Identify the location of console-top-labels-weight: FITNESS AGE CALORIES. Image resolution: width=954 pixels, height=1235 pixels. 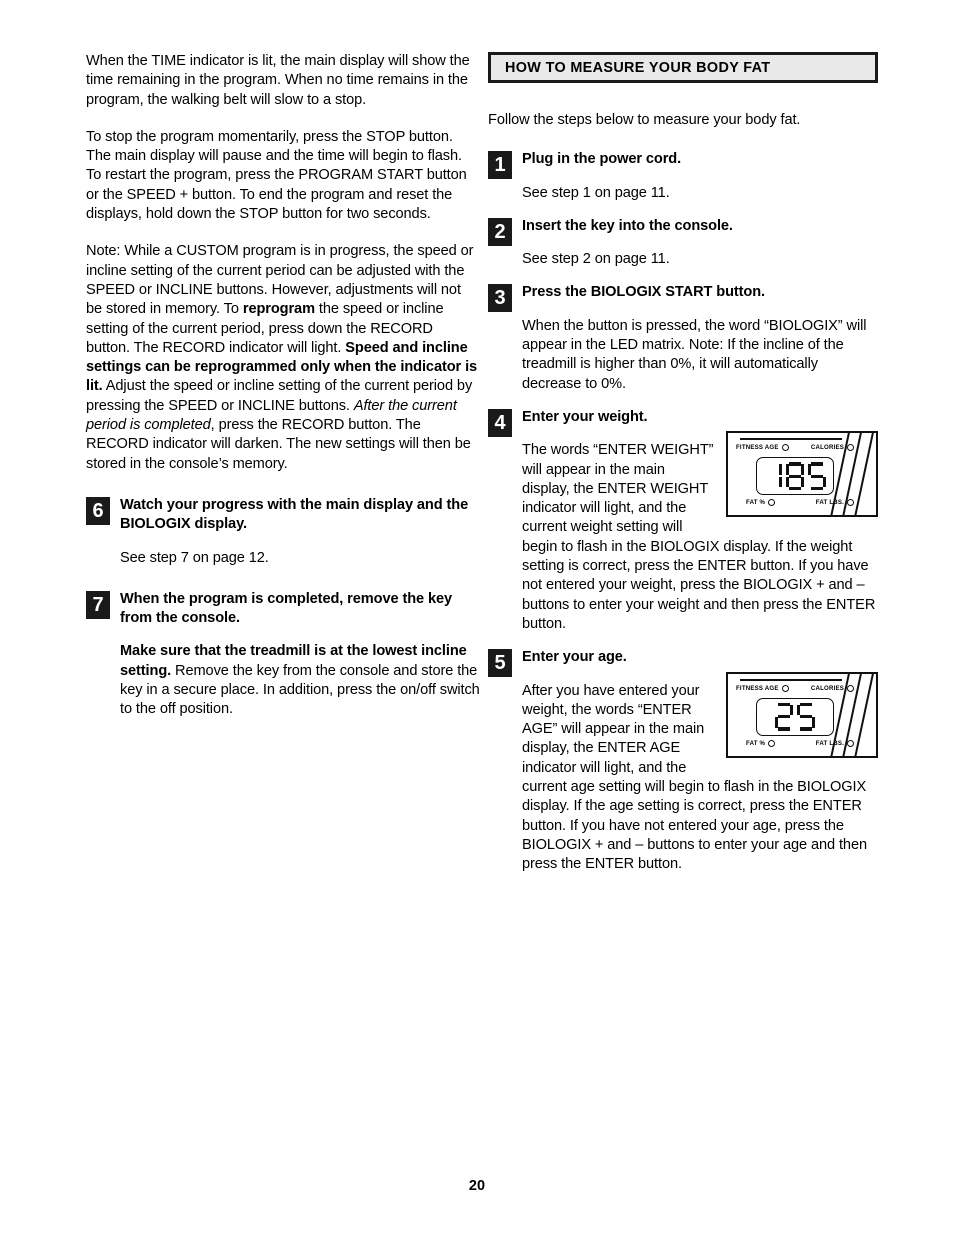
(795, 448).